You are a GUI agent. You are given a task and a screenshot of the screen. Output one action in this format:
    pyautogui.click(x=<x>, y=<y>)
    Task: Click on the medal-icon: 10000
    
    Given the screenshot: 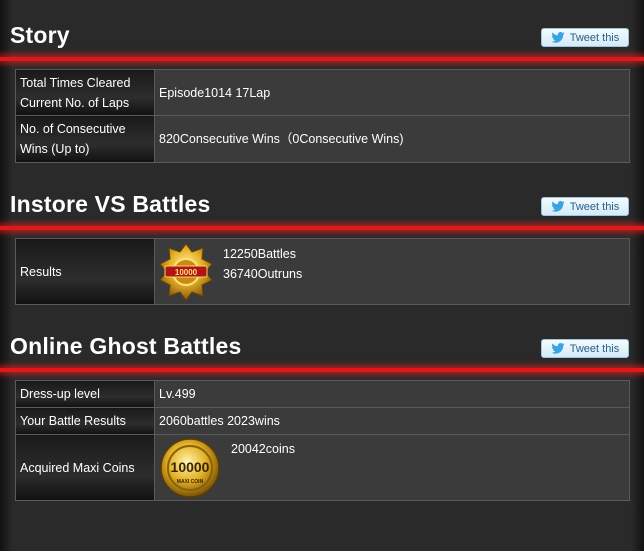 What is the action you would take?
    pyautogui.click(x=186, y=271)
    